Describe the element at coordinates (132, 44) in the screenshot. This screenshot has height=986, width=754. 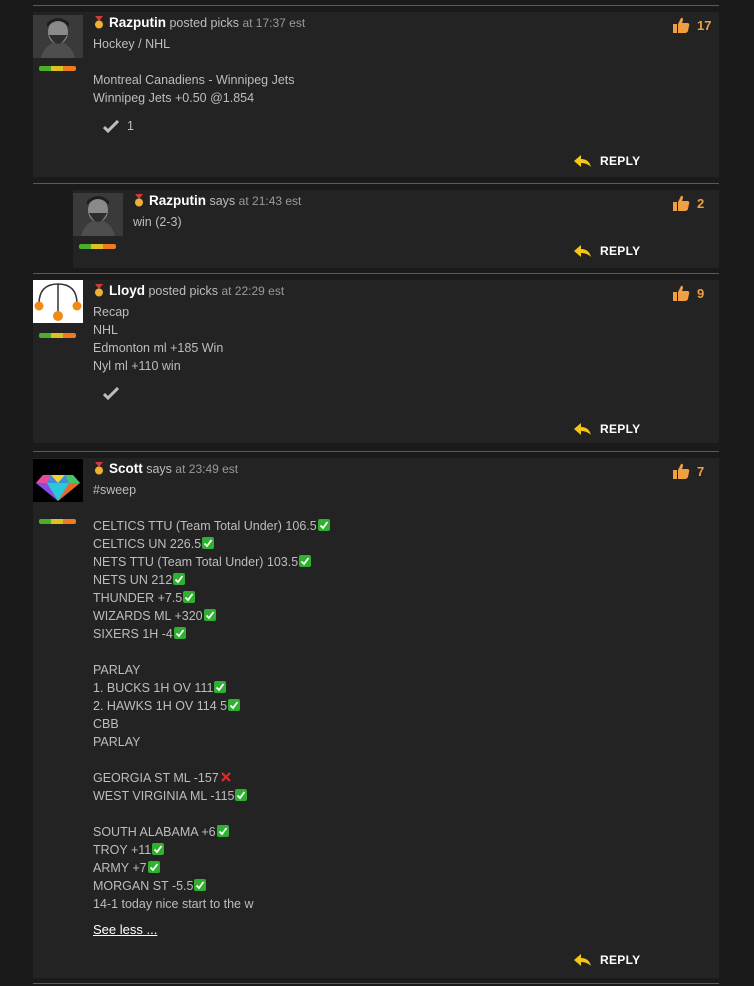
I see `text-line: Hockey / NHL` at that location.